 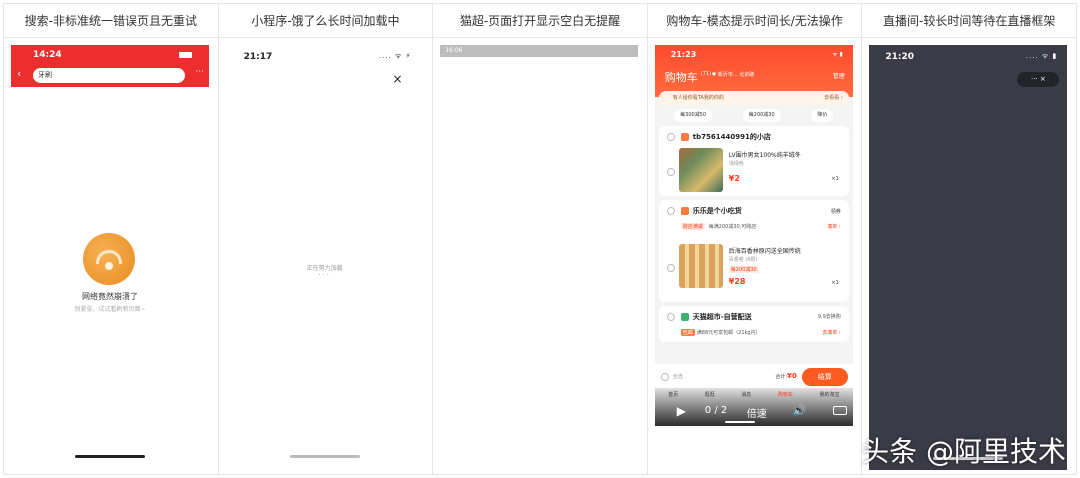 I want to click on progress-bar, so click(x=739, y=422).